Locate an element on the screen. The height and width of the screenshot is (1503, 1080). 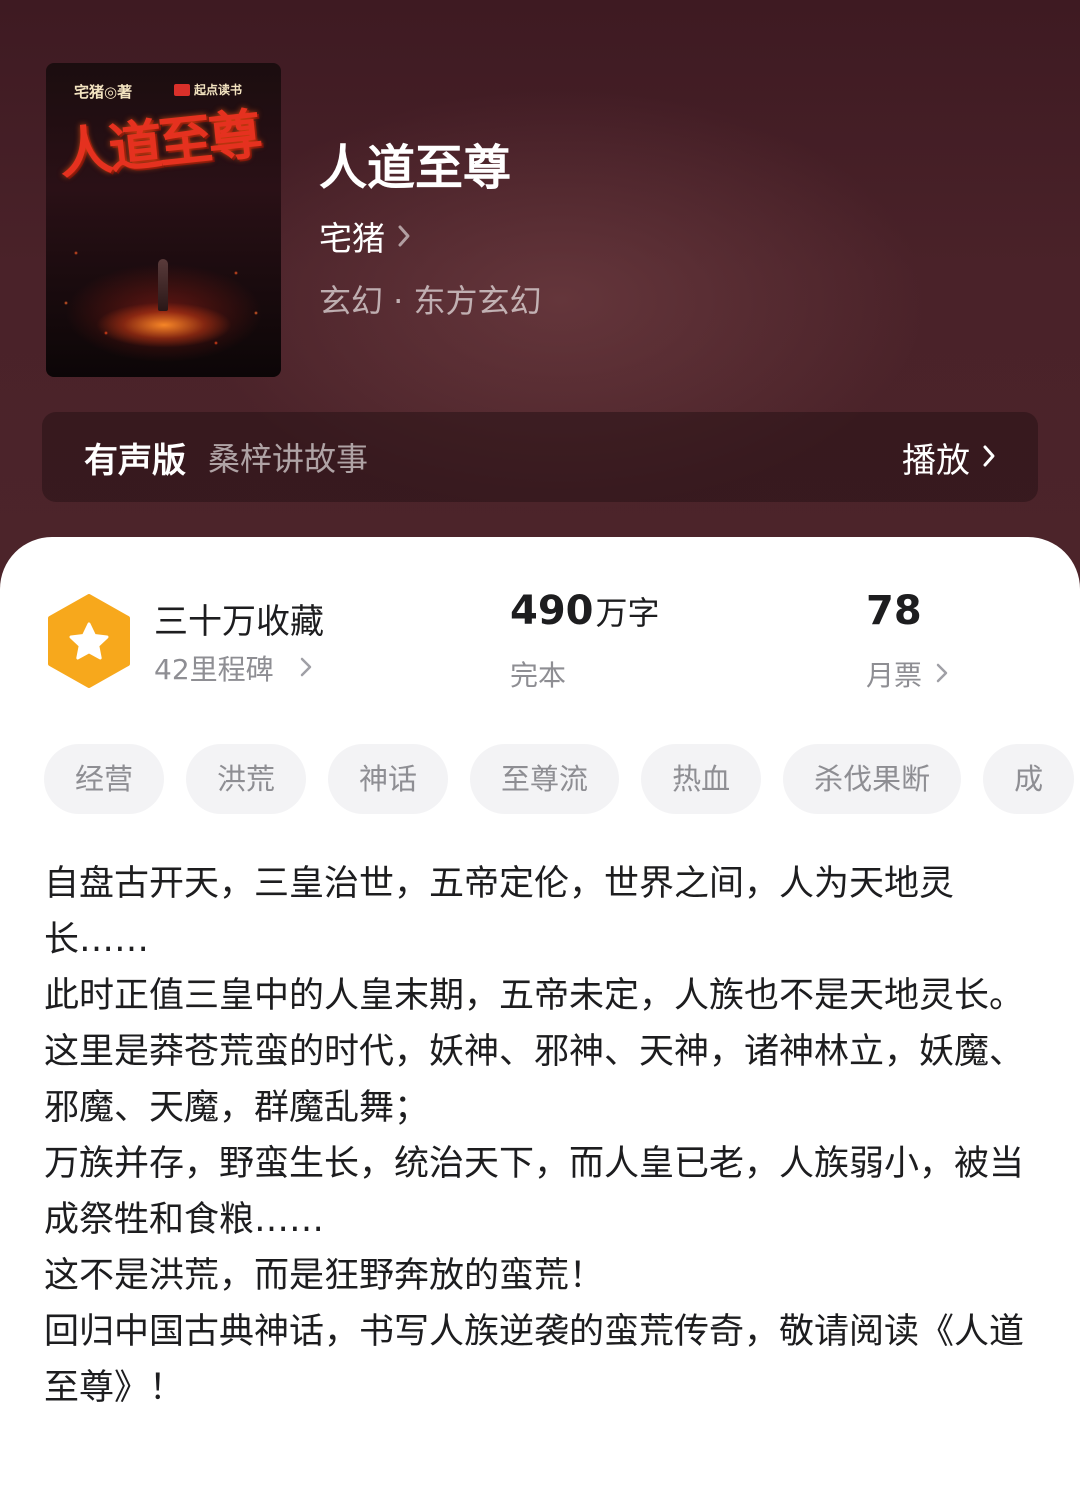
word-count: 490 万字 is located at coordinates (585, 611).